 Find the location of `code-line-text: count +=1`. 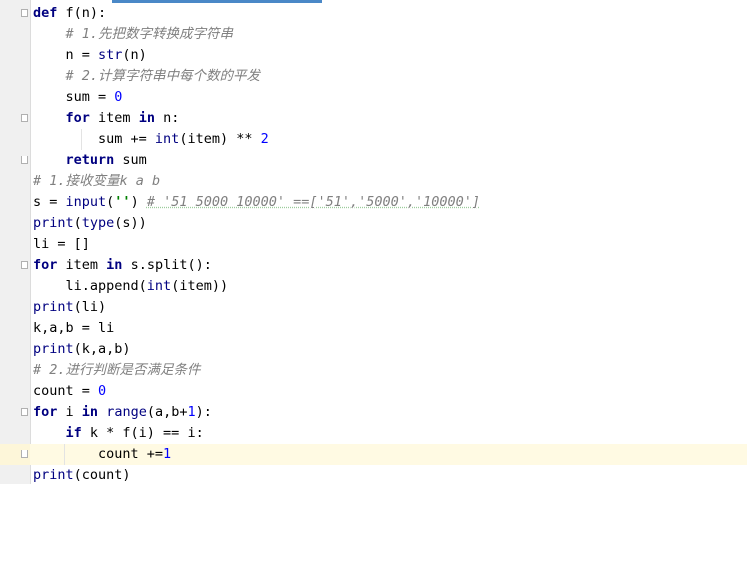

code-line-text: count +=1 is located at coordinates (102, 454).